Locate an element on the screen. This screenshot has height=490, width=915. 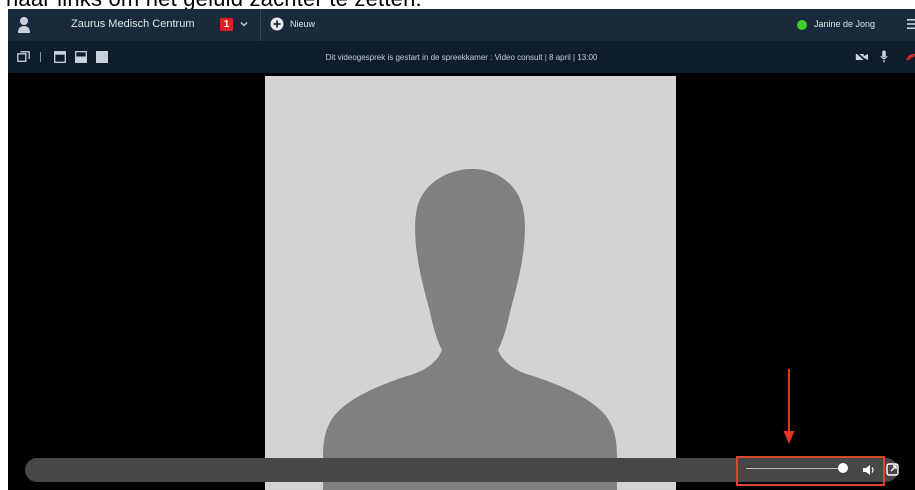
volume-highlight-box is located at coordinates (810, 471).